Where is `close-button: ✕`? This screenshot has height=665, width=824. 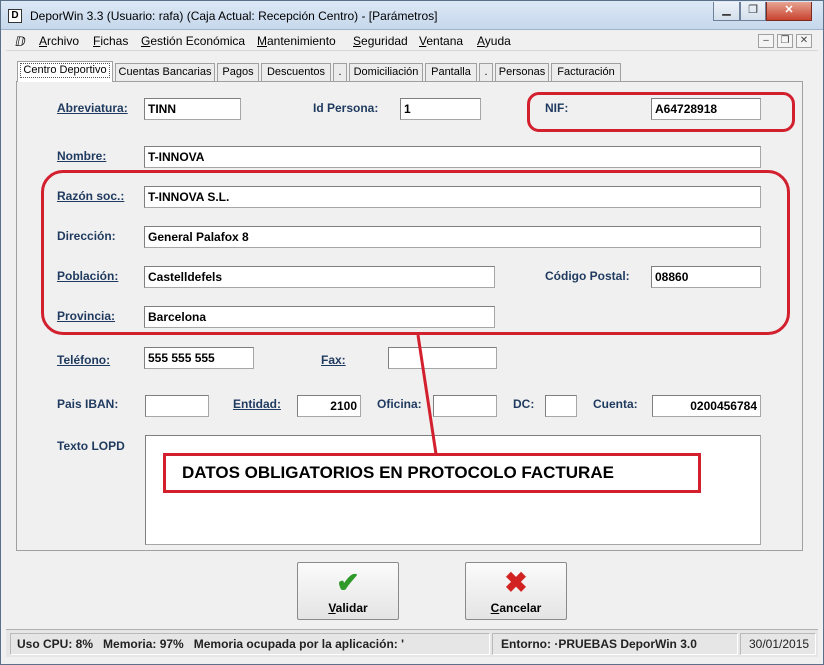
close-button: ✕ is located at coordinates (789, 11).